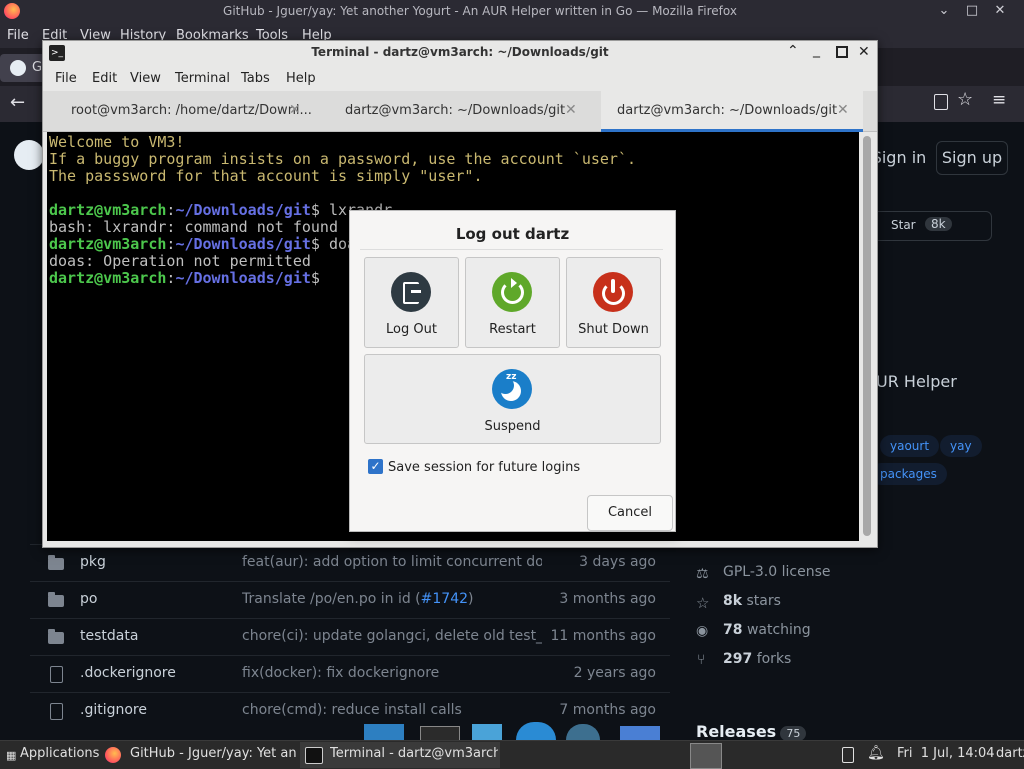 The image size is (1024, 769). I want to click on topic-tag: yay, so click(961, 446).